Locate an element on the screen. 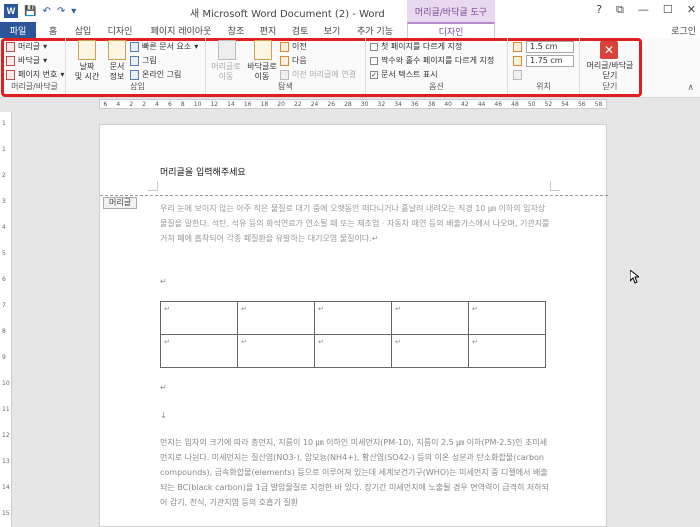  picture-icon is located at coordinates (134, 60).